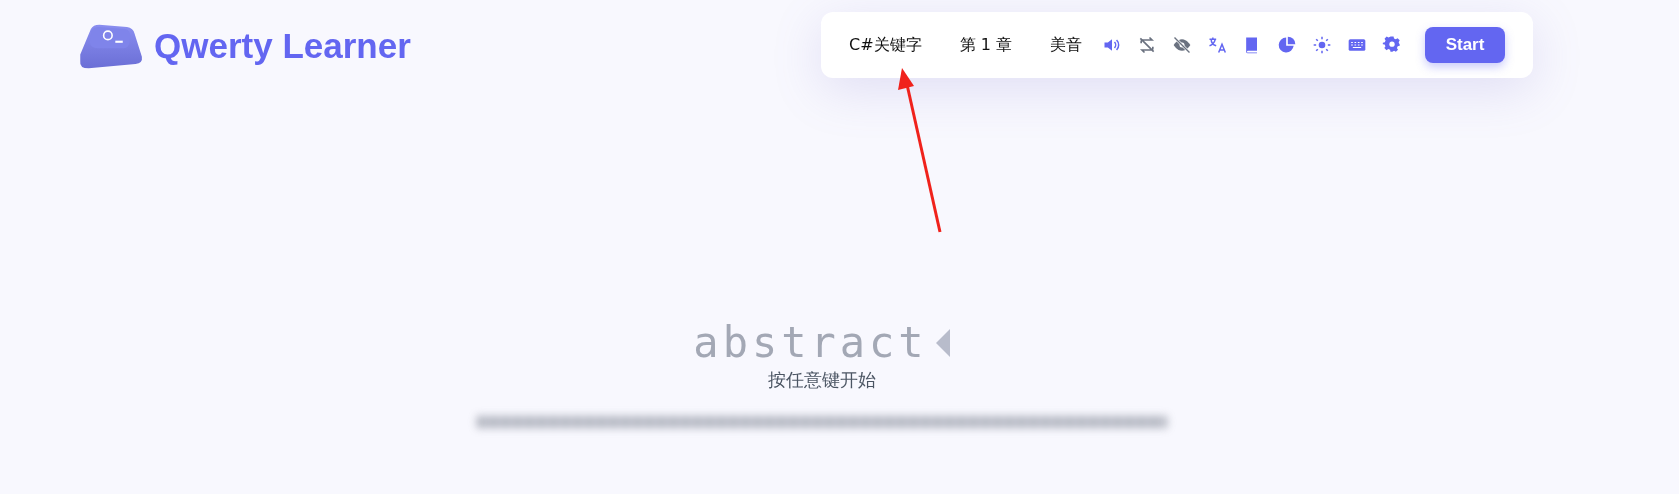 This screenshot has height=494, width=1679. I want to click on settings-icon, so click(1391, 45).